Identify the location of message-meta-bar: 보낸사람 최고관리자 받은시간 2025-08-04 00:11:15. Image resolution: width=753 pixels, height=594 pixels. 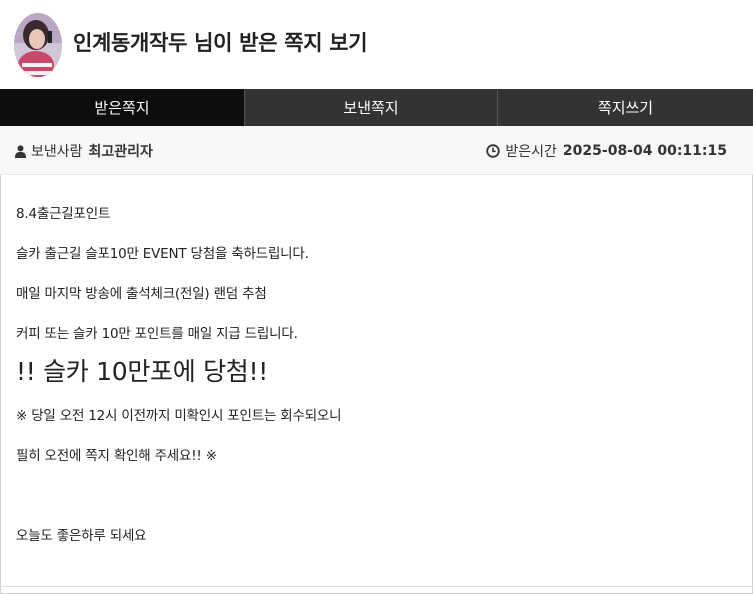
(376, 150).